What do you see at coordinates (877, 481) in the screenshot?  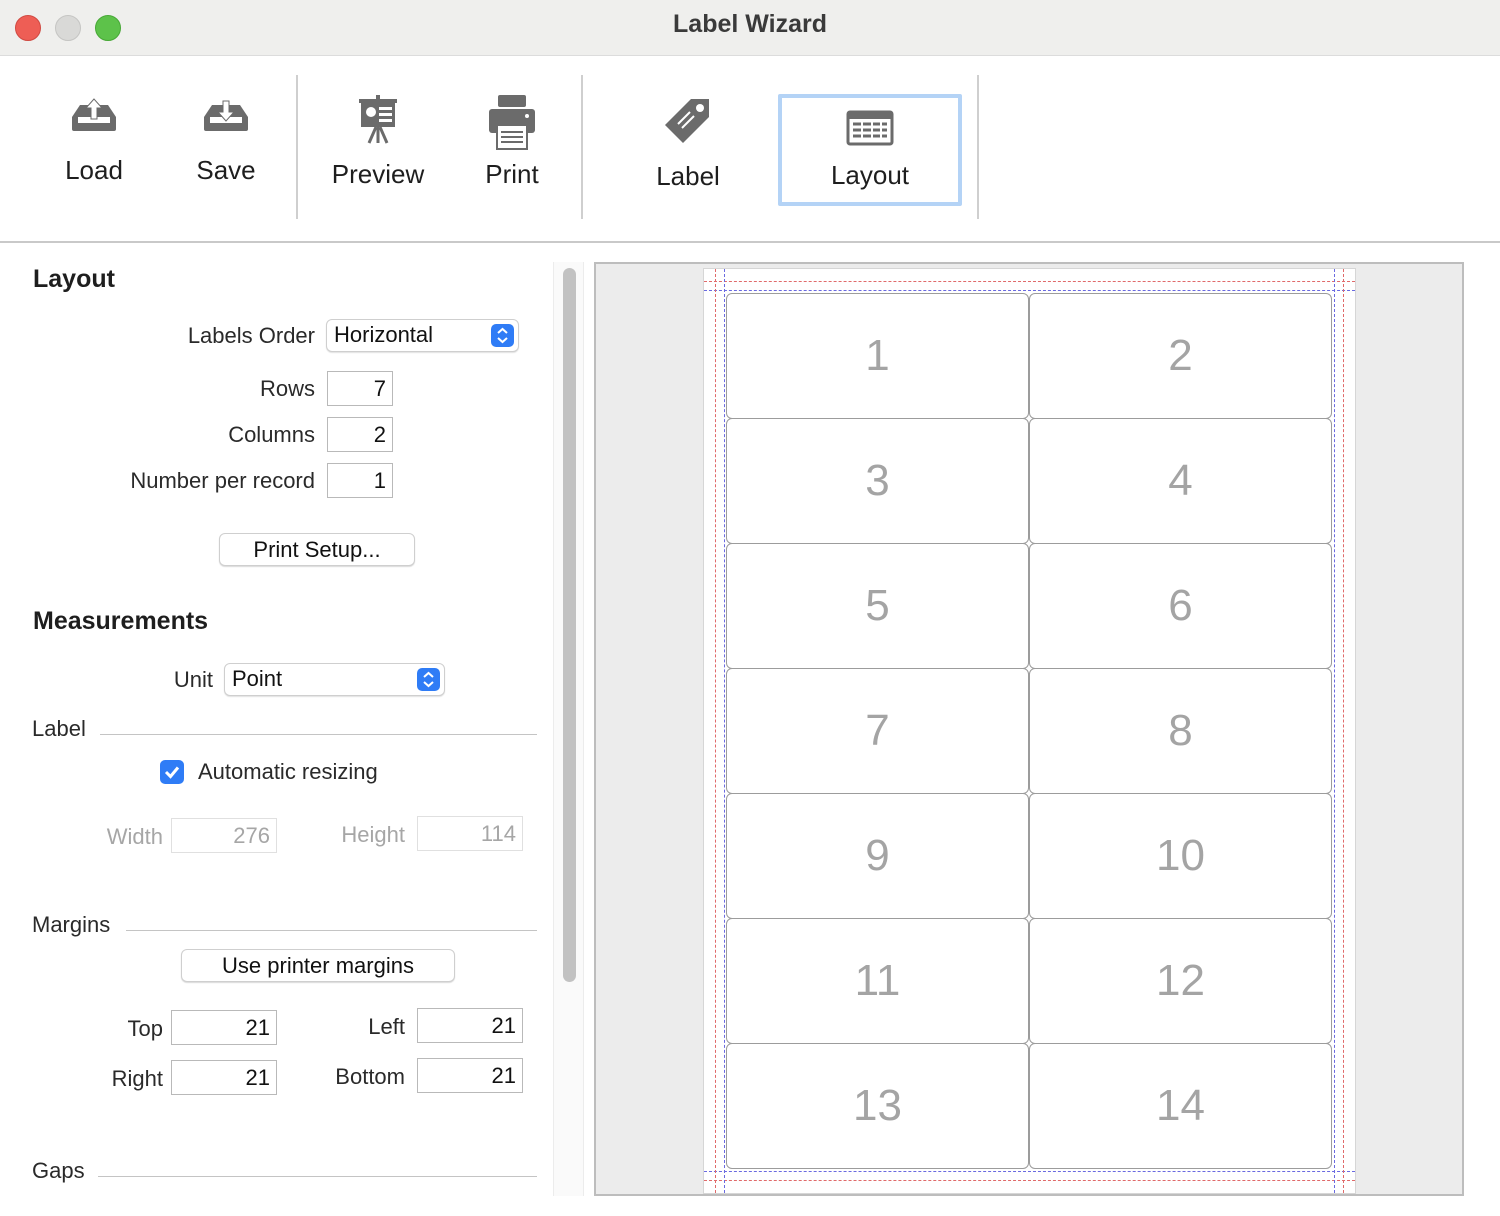 I see `preview-label-cell: 3` at bounding box center [877, 481].